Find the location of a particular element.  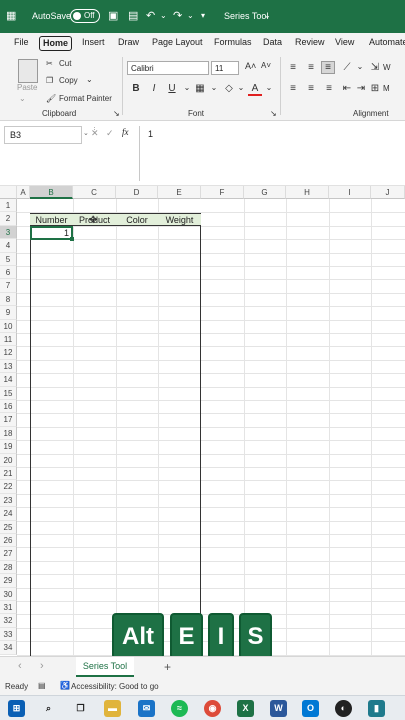

row-header: 16 is located at coordinates (8, 407).